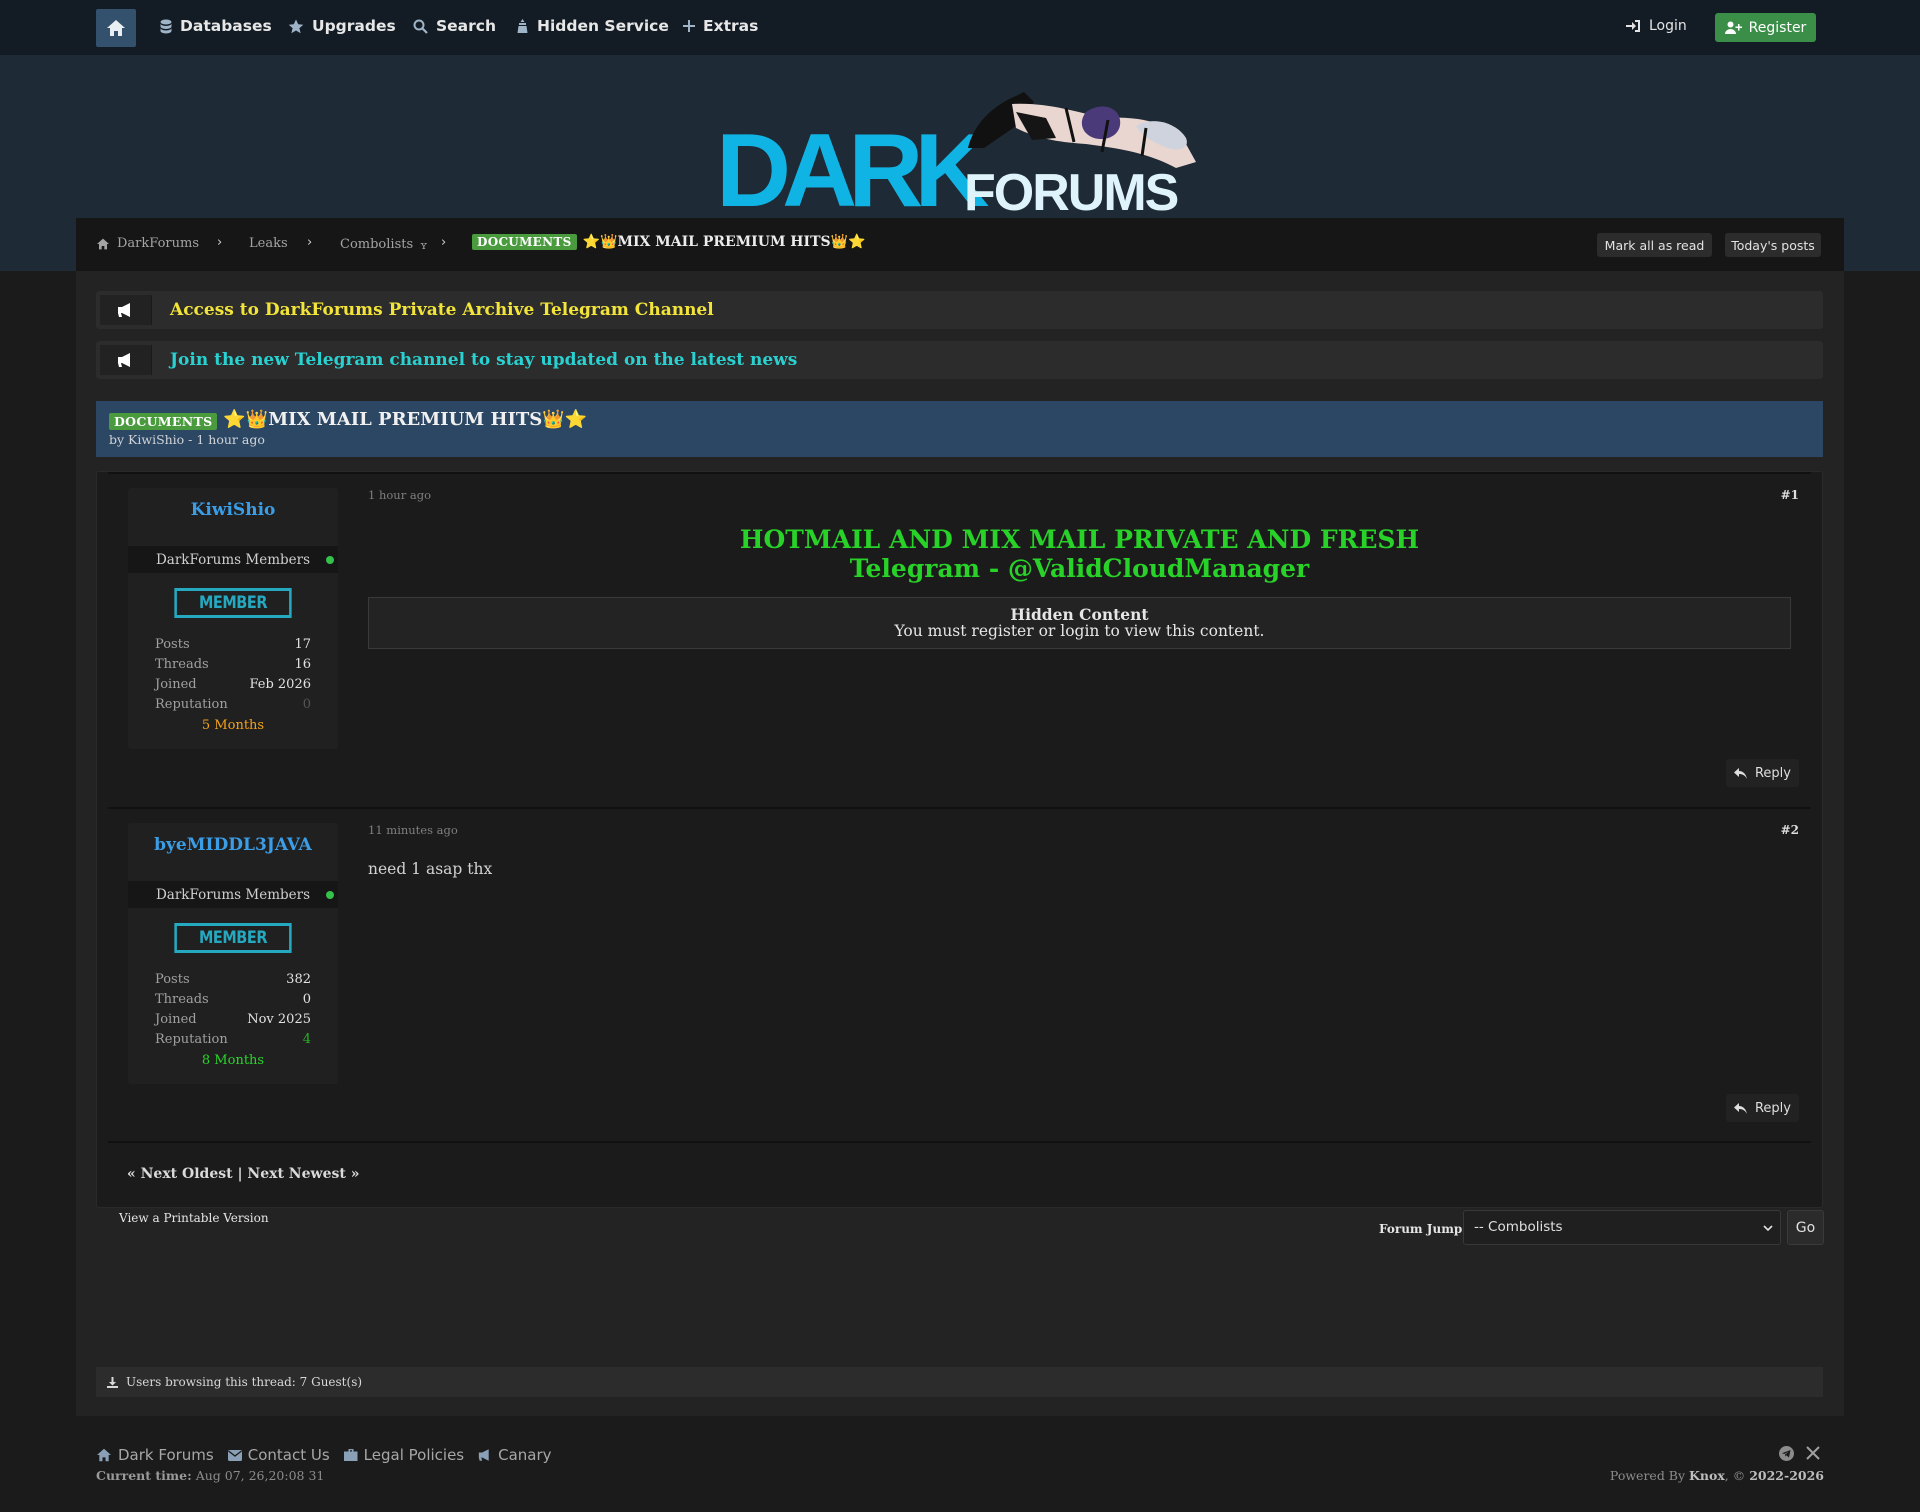 The height and width of the screenshot is (1512, 1920). Describe the element at coordinates (244, 1382) in the screenshot. I see `users-browsing-text: Users browsing this thread: 7 Guest(s)` at that location.